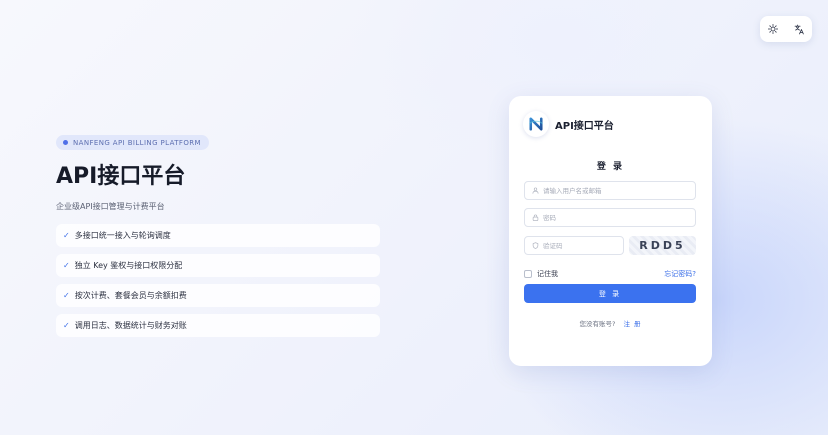  What do you see at coordinates (662, 245) in the screenshot?
I see `captcha-image: RDD5` at bounding box center [662, 245].